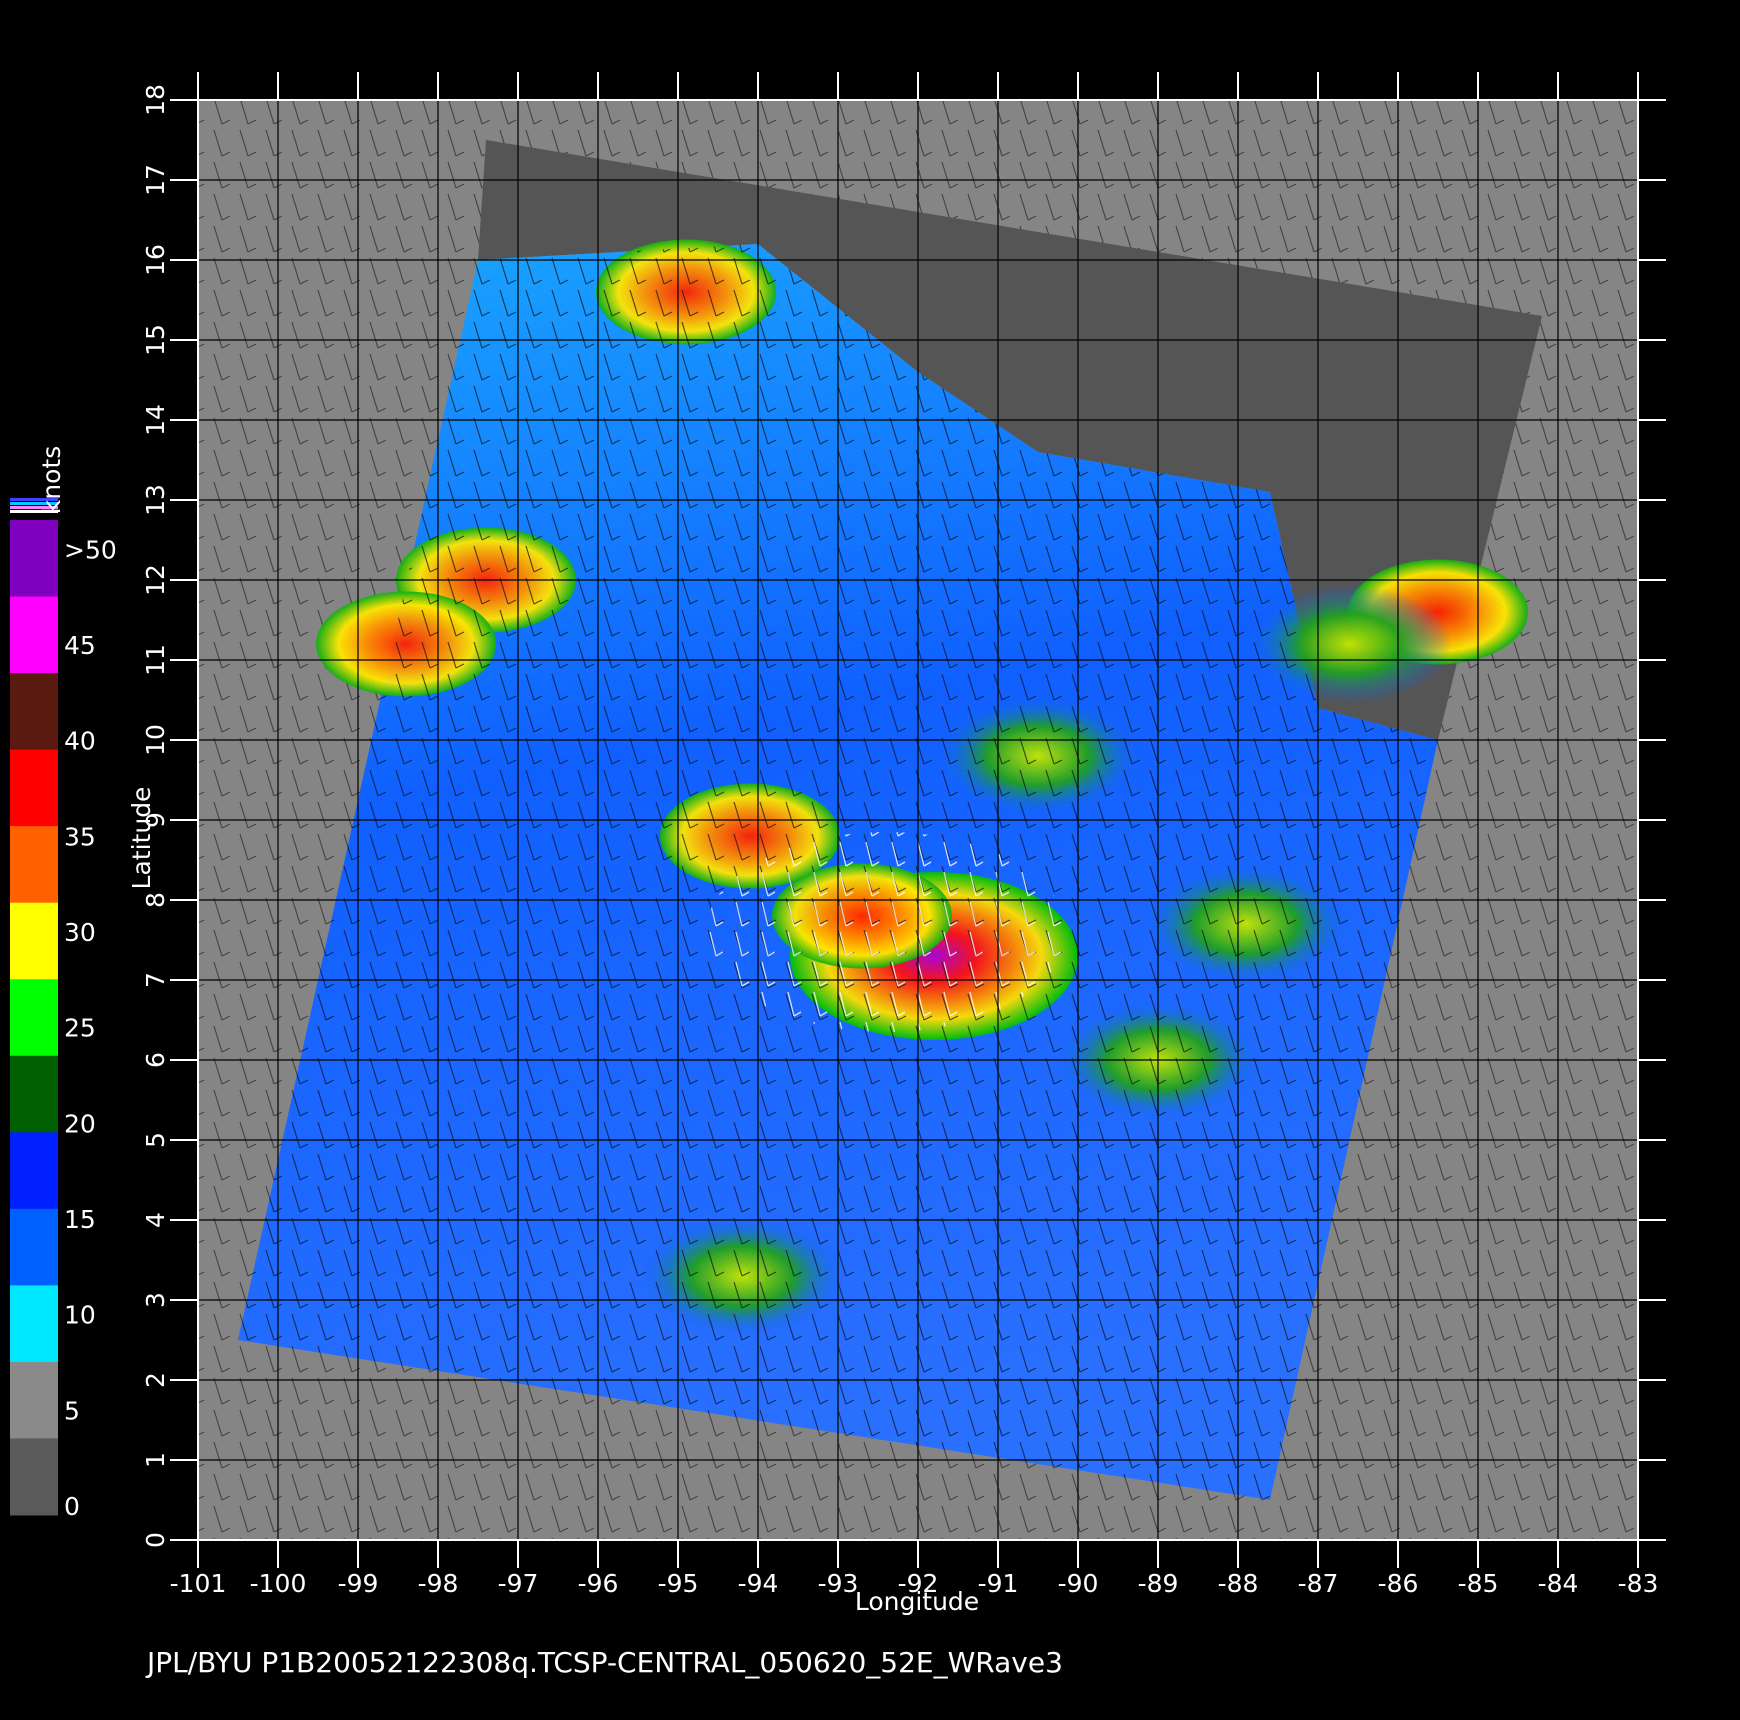 The width and height of the screenshot is (1740, 1720). I want to click on x-tick-label: -83, so click(1638, 1583).